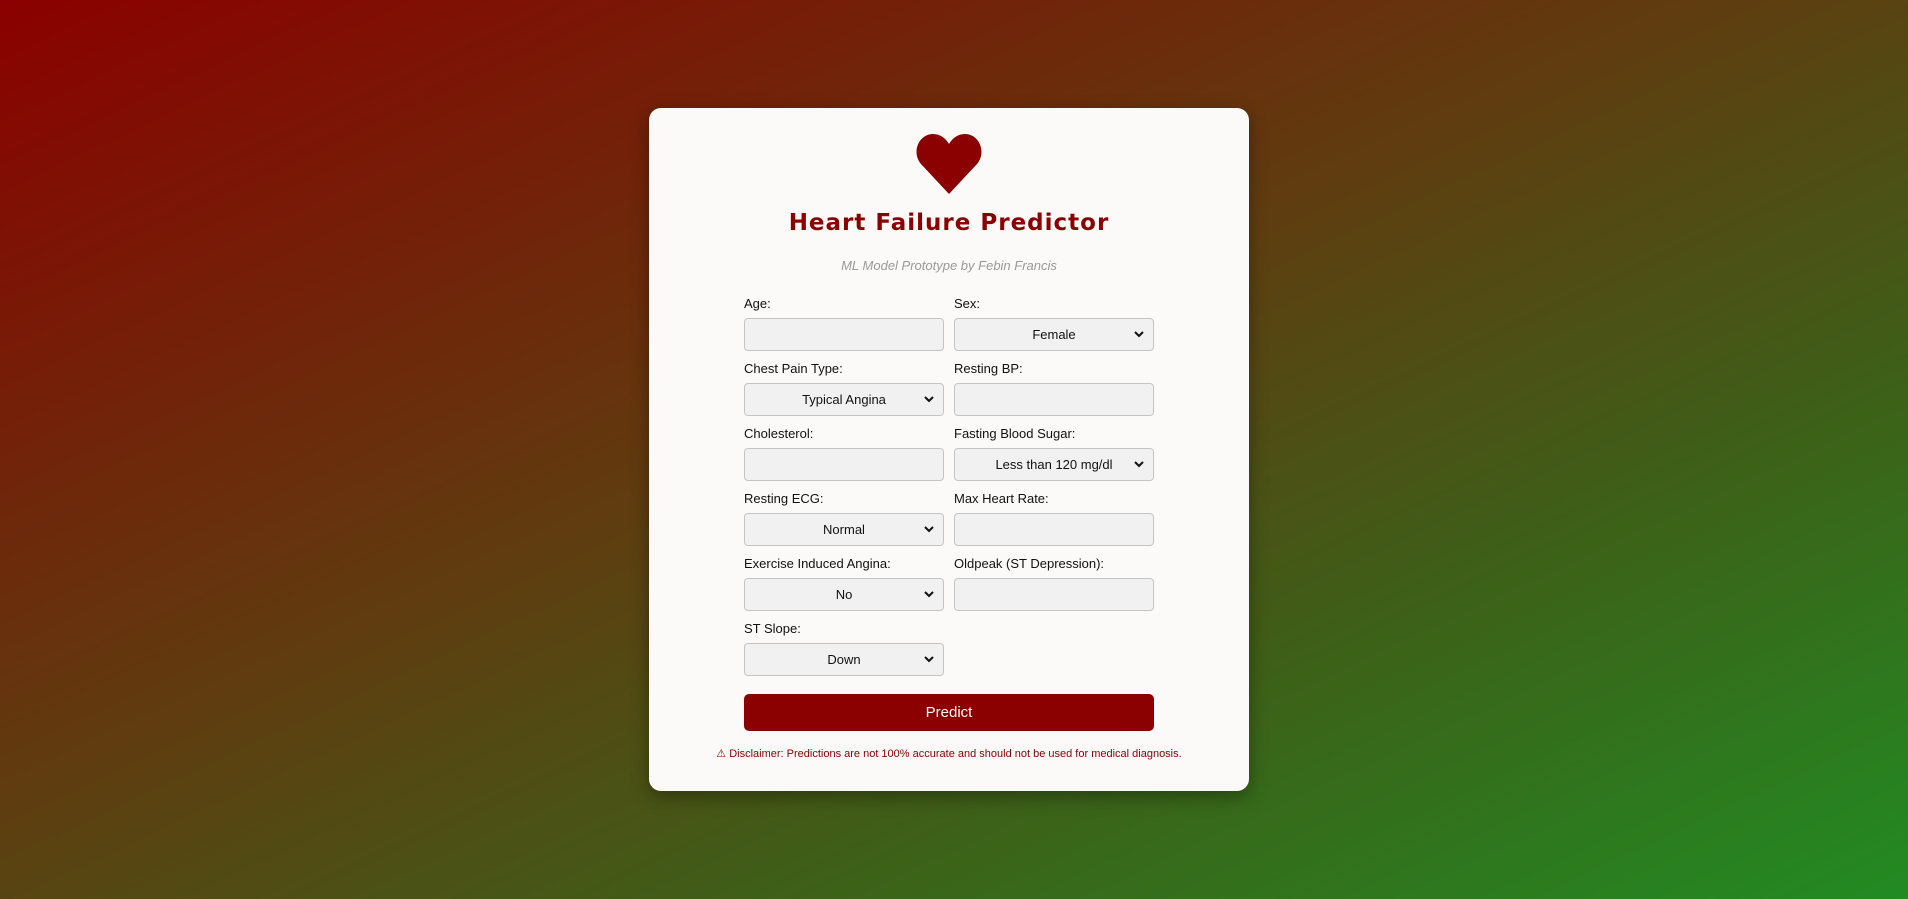 Image resolution: width=1908 pixels, height=899 pixels. I want to click on fasting-blood-sugar-label: Fasting Blood Sugar:, so click(1015, 433).